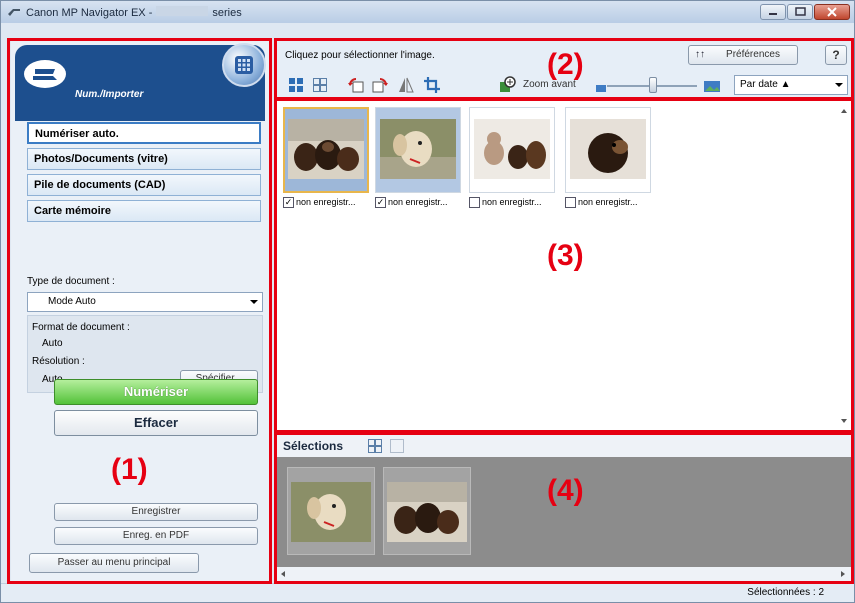 Image resolution: width=855 pixels, height=603 pixels. I want to click on resolution-label: Résolution :, so click(58, 361).